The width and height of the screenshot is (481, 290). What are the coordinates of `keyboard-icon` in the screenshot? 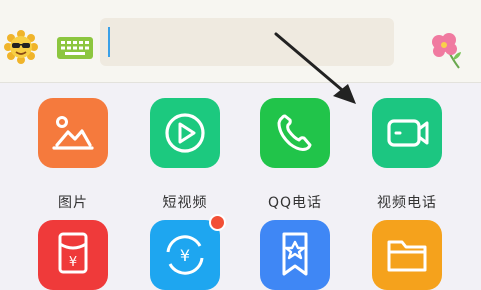 It's located at (75, 48).